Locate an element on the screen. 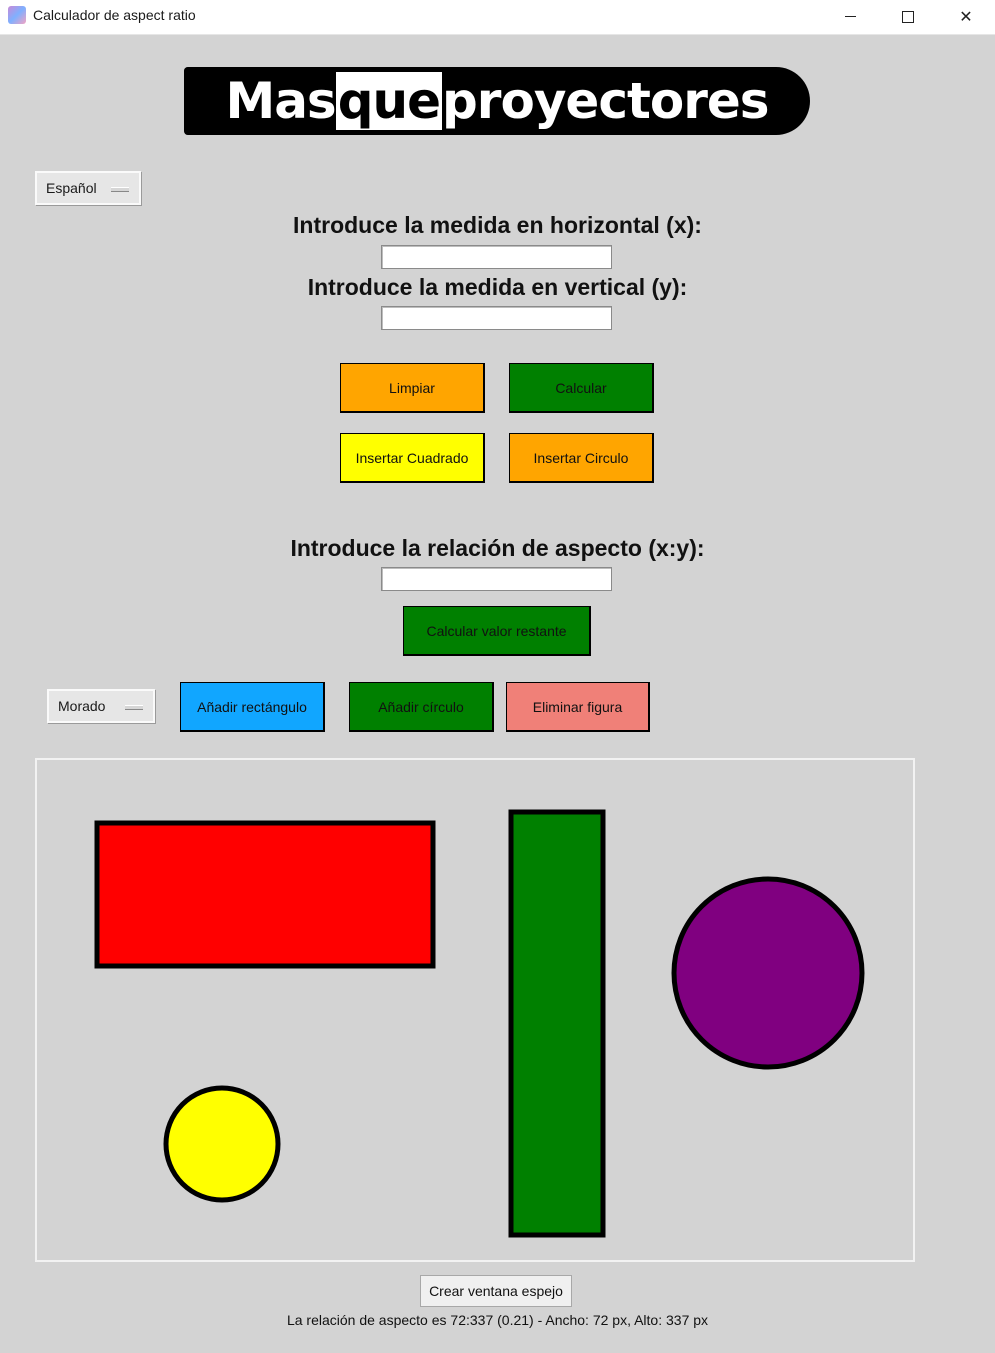 The width and height of the screenshot is (995, 1353). ratio-label: Introduce la relación de aspecto (x:y): is located at coordinates (497, 548).